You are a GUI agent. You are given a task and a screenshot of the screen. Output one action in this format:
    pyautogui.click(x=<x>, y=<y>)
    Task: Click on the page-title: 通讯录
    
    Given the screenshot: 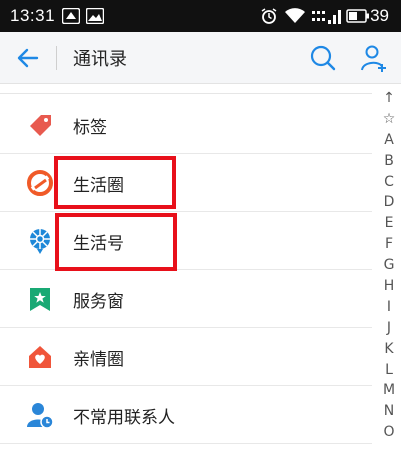 What is the action you would take?
    pyautogui.click(x=100, y=59)
    